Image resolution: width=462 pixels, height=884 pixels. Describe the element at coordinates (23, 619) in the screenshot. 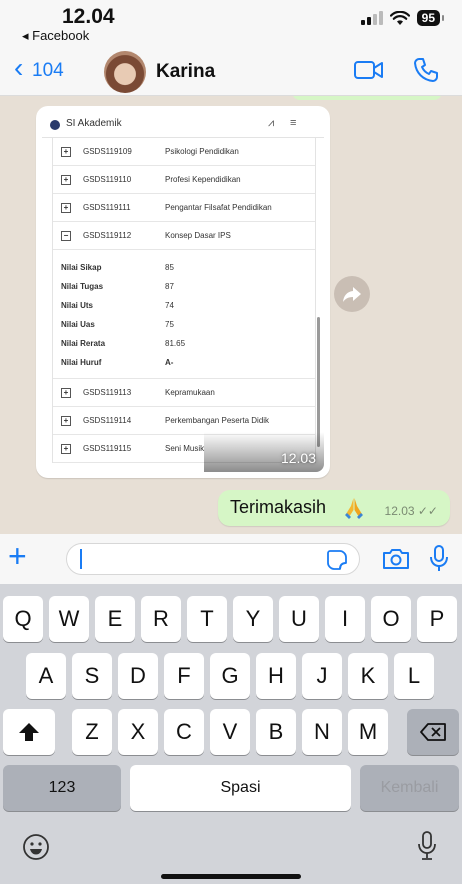

I see `key-q: Q` at that location.